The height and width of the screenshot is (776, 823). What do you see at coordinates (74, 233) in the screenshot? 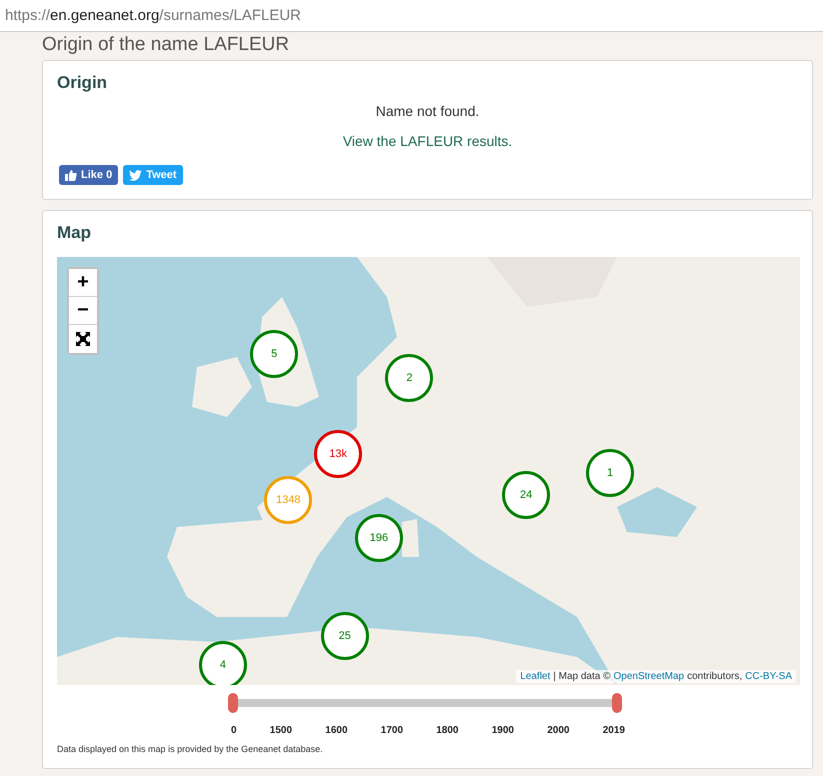
I see `card-title: Map` at bounding box center [74, 233].